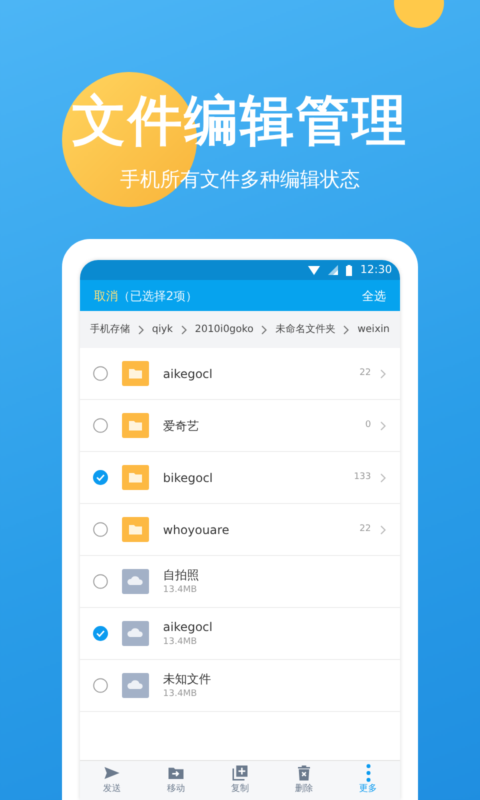 The height and width of the screenshot is (800, 480). Describe the element at coordinates (305, 329) in the screenshot. I see `breadcrumb-item: 未命名文件夹` at that location.